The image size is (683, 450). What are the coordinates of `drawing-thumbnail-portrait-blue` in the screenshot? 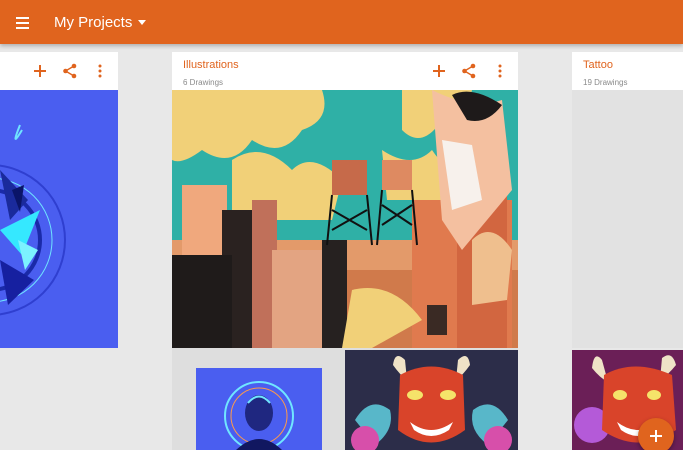 It's located at (259, 409).